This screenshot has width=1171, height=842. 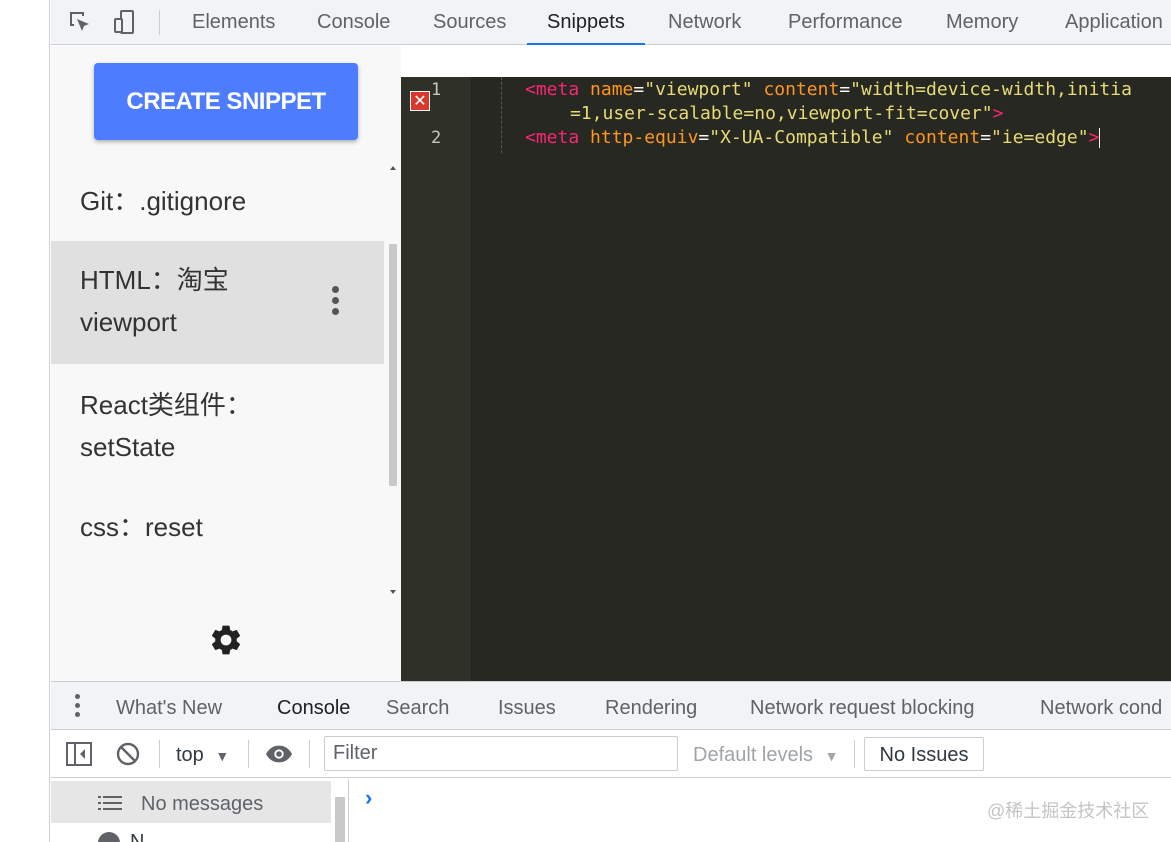 What do you see at coordinates (279, 754) in the screenshot?
I see `eye-icon` at bounding box center [279, 754].